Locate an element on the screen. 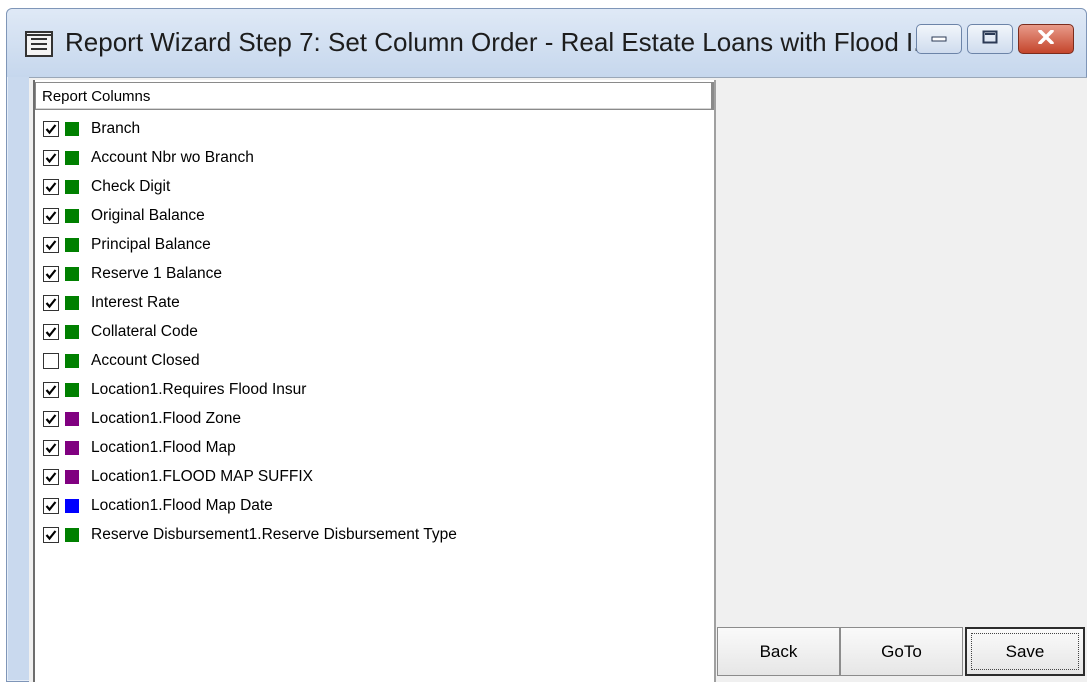 This screenshot has width=1087, height=682. list-item-label: Branch is located at coordinates (116, 128).